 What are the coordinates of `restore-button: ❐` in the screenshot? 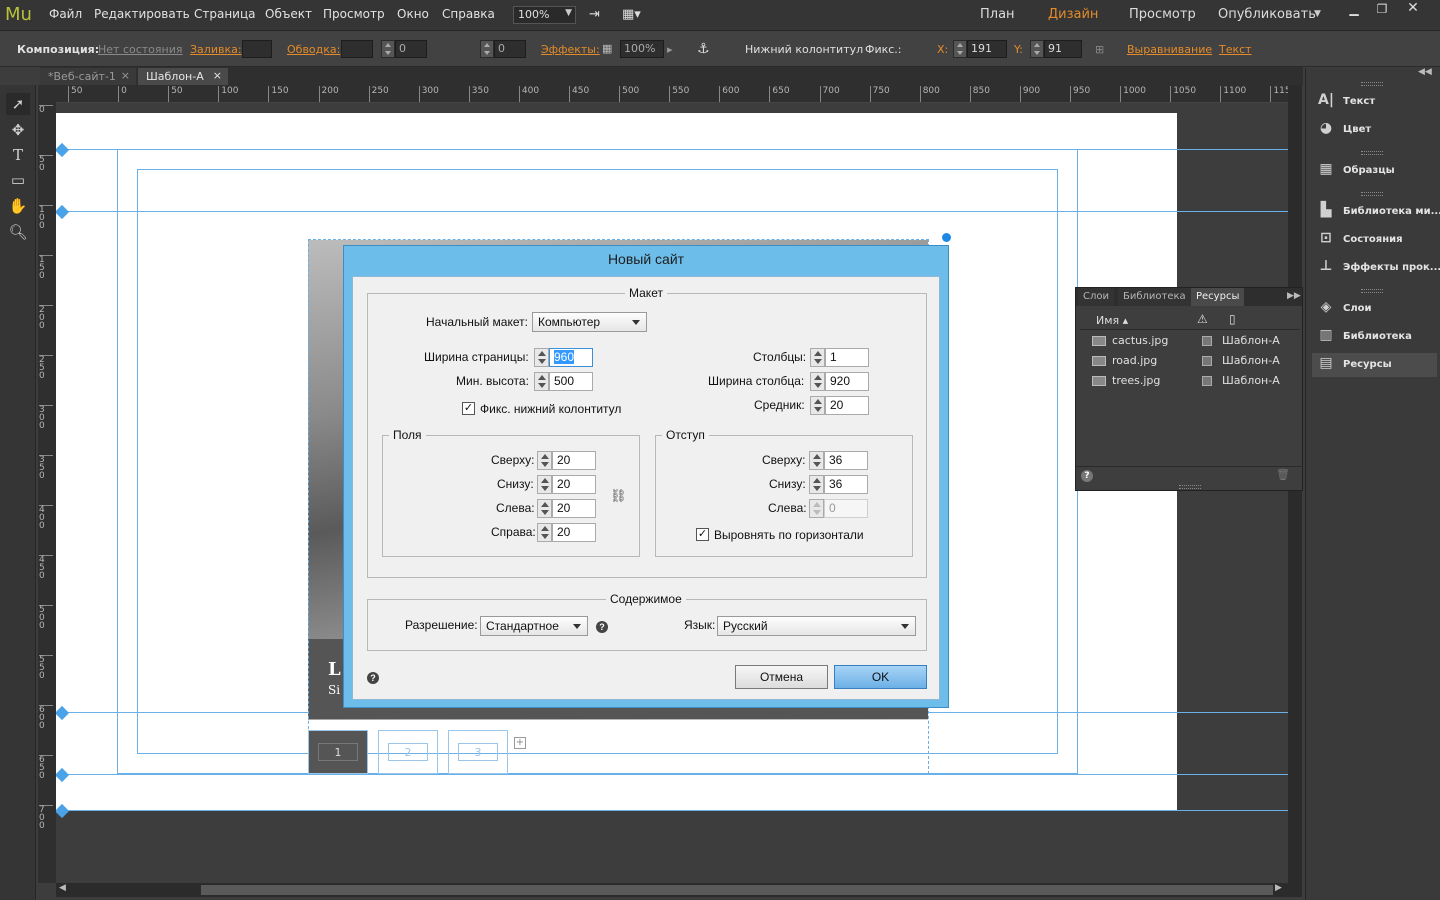 It's located at (1382, 10).